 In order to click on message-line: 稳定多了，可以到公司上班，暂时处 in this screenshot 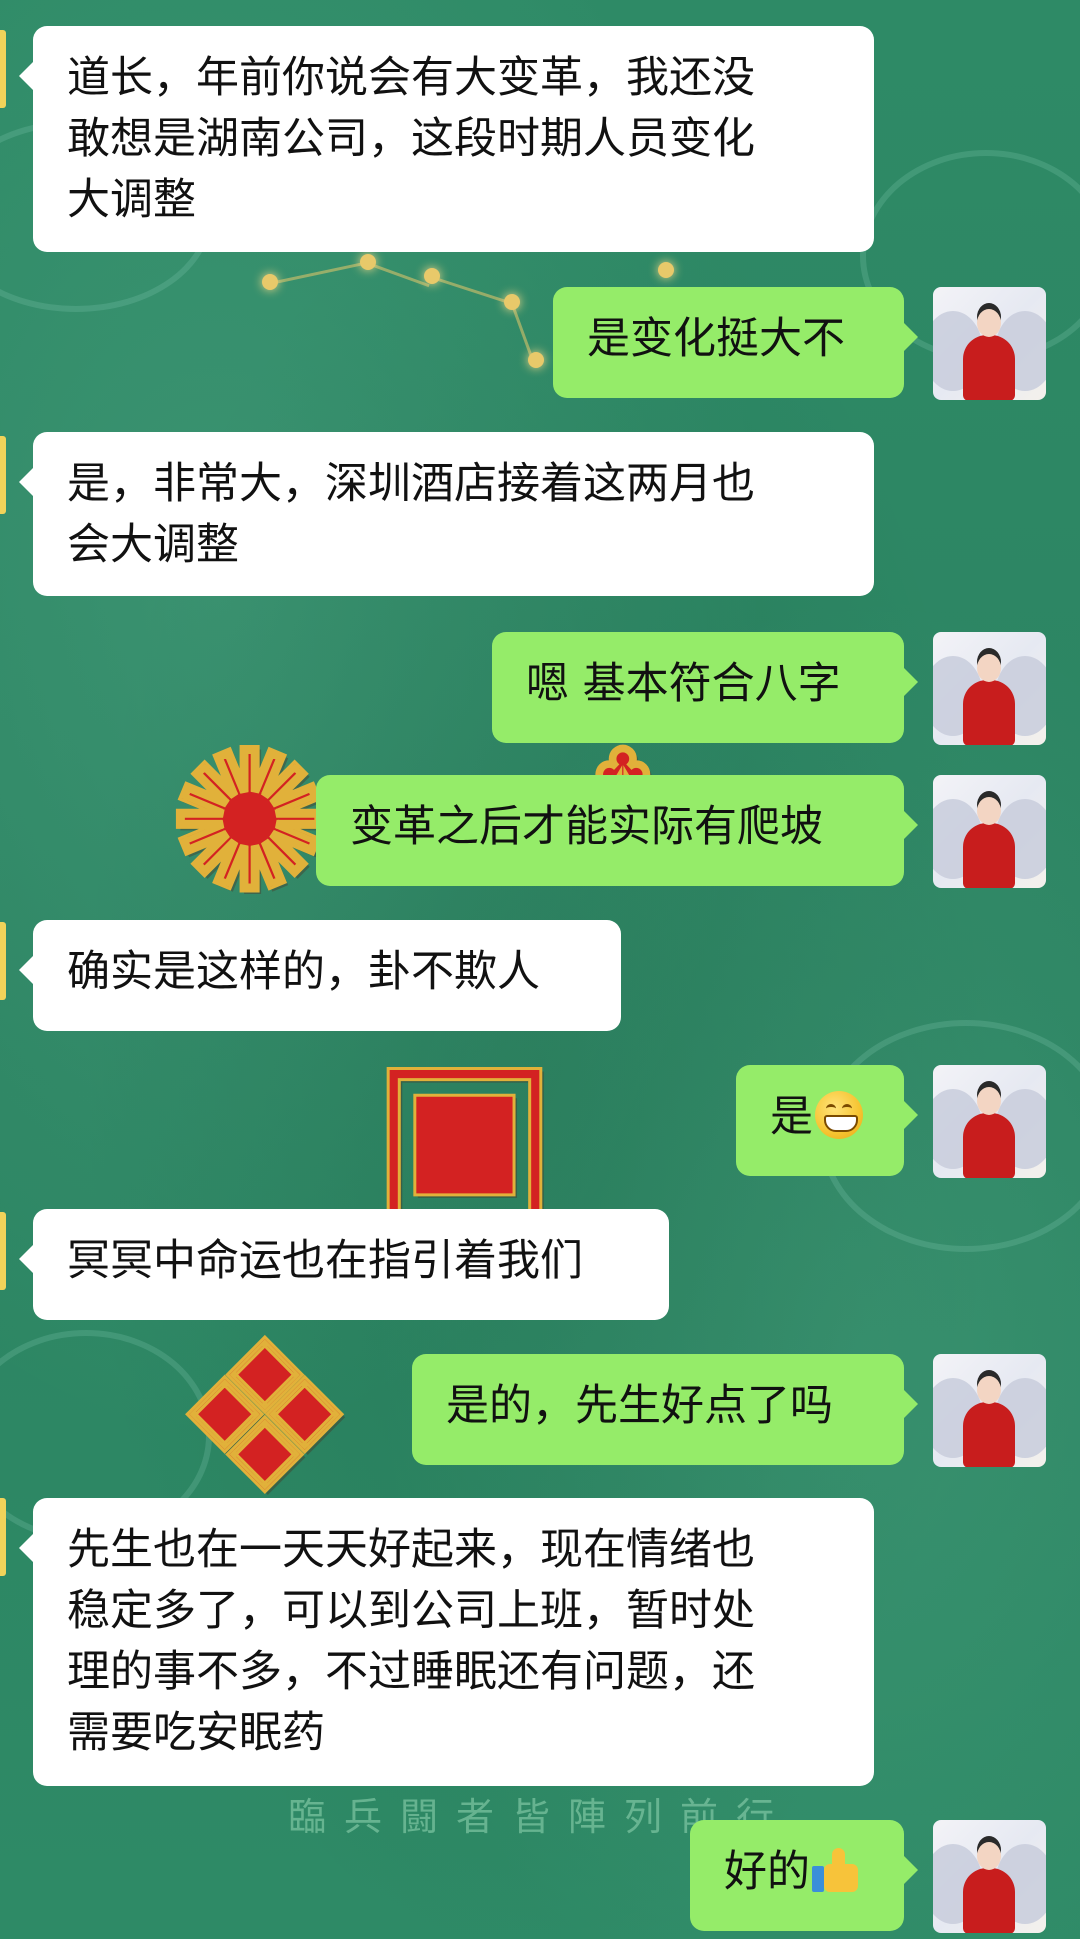, I will do `click(411, 1611)`.